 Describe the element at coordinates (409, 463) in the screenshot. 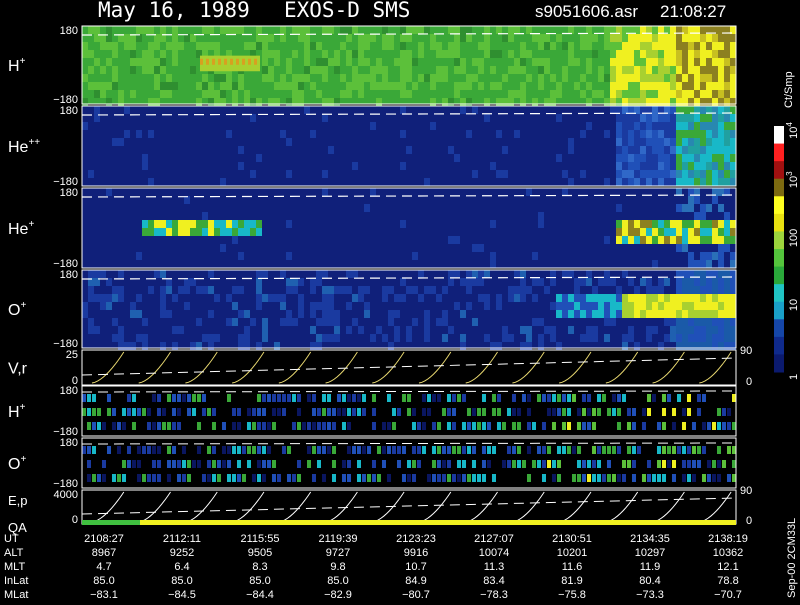

I see `o-plus-strip-panel` at that location.